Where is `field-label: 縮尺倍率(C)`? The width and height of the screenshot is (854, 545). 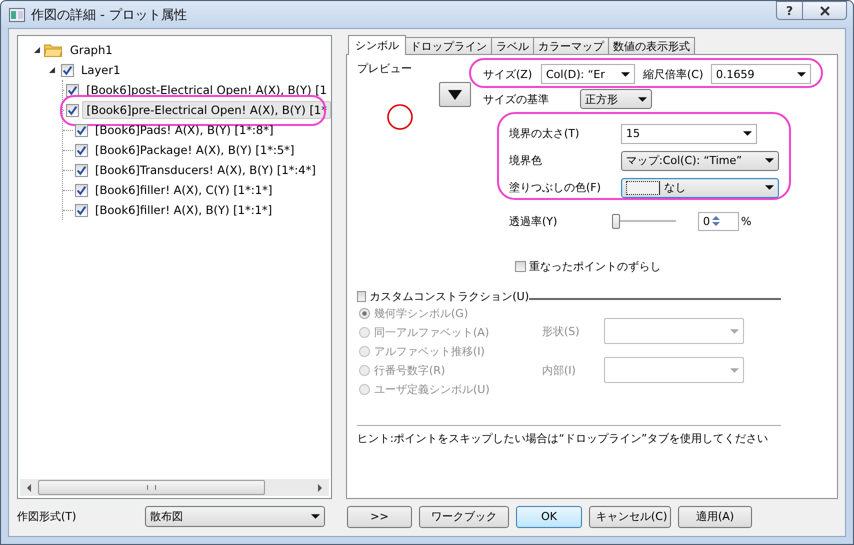
field-label: 縮尺倍率(C) is located at coordinates (673, 74).